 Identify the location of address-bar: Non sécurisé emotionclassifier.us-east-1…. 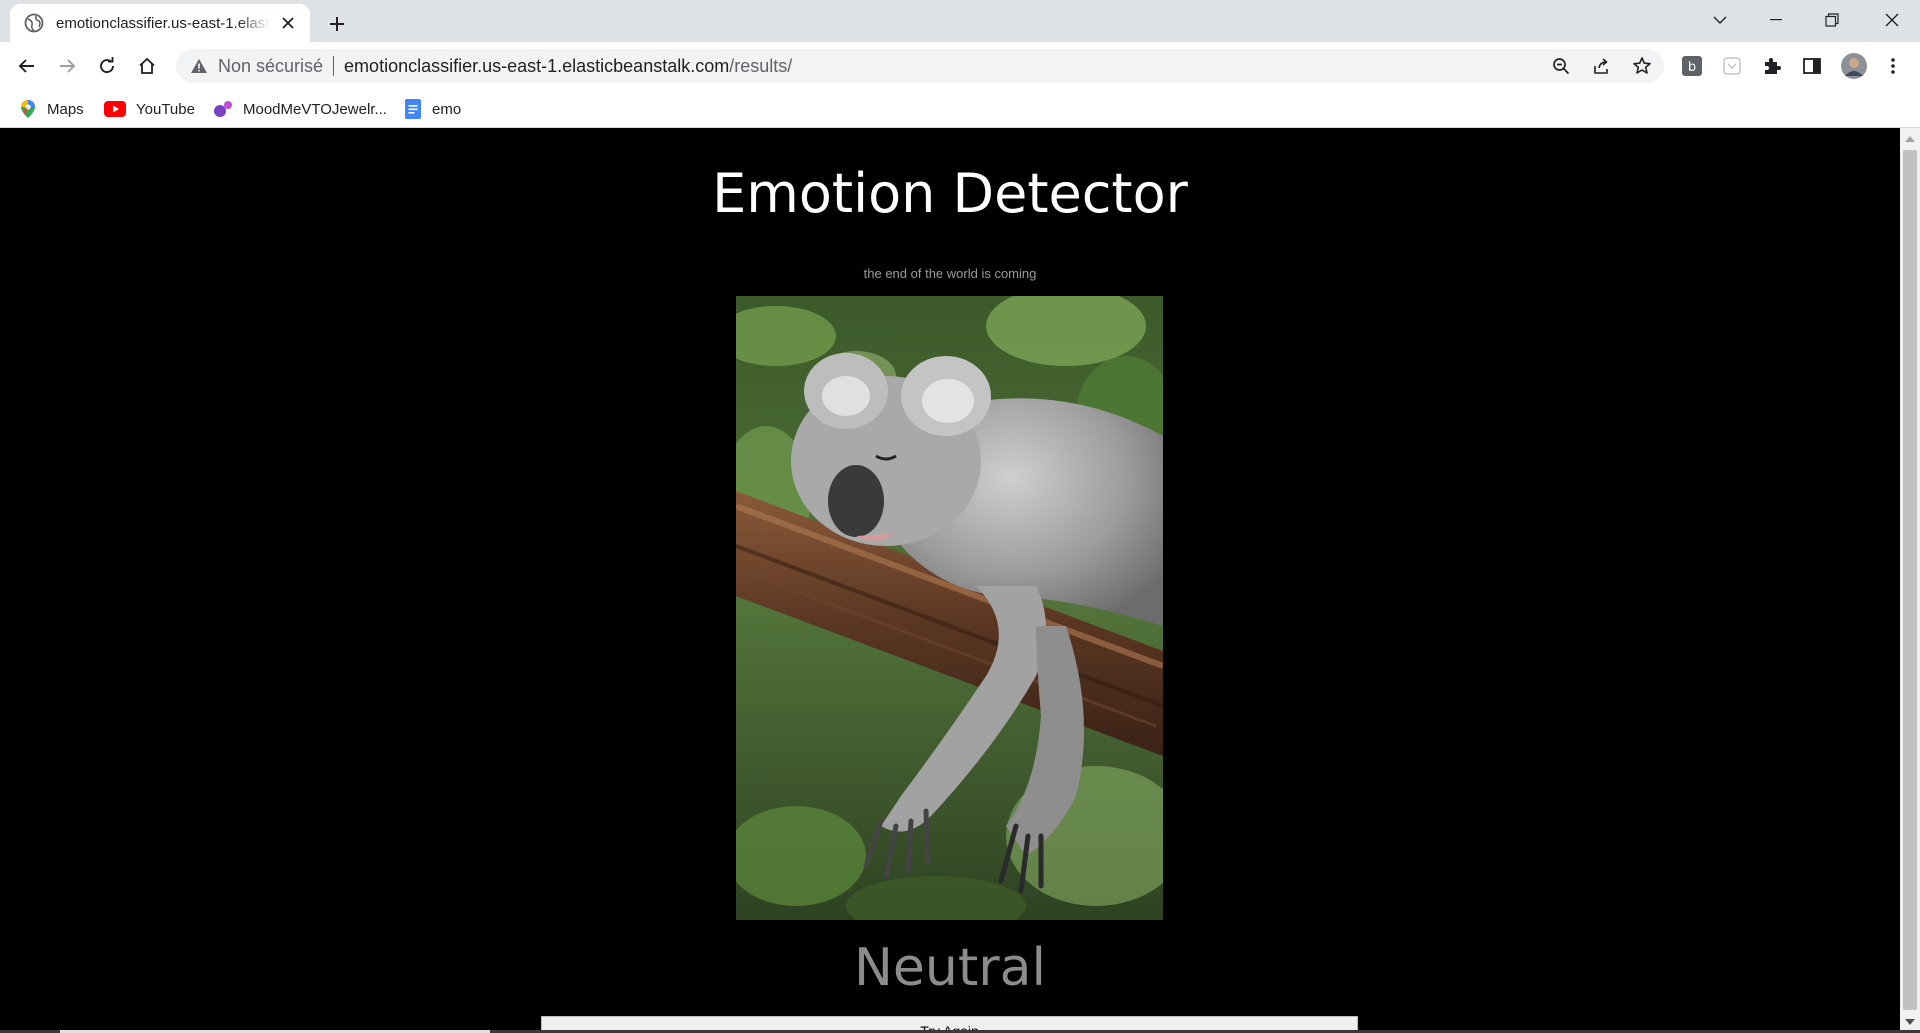
(920, 66).